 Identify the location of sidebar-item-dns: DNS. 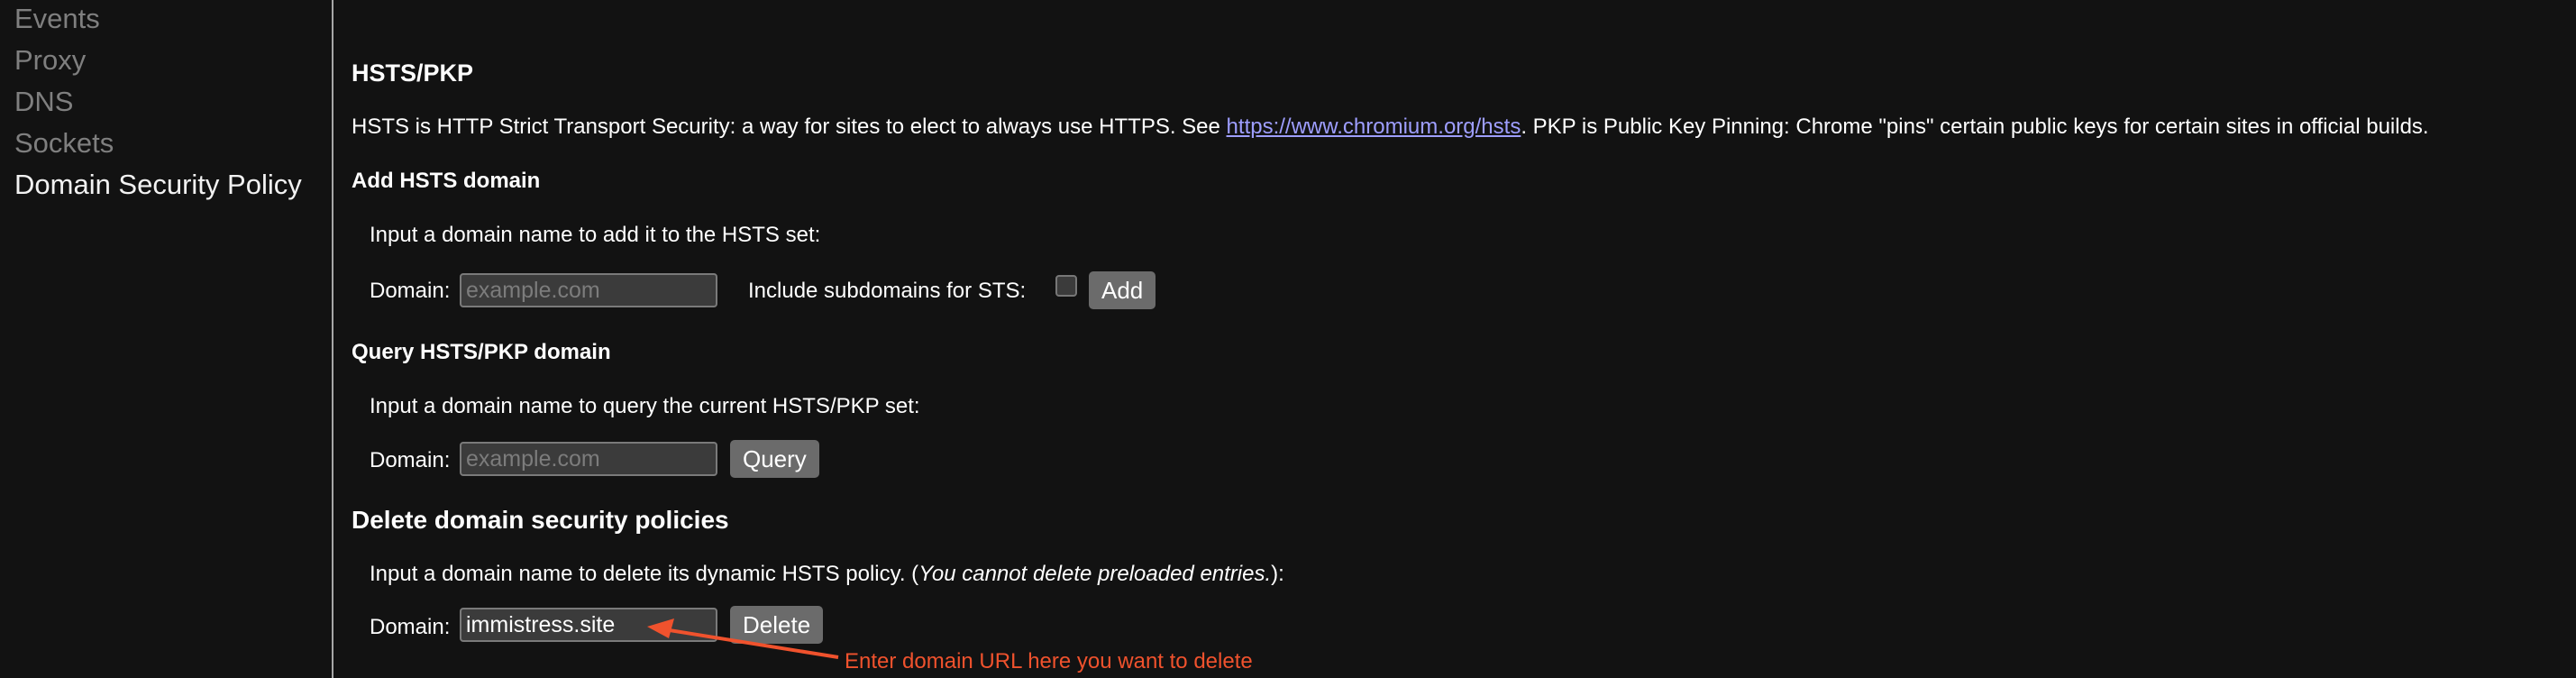
(43, 102).